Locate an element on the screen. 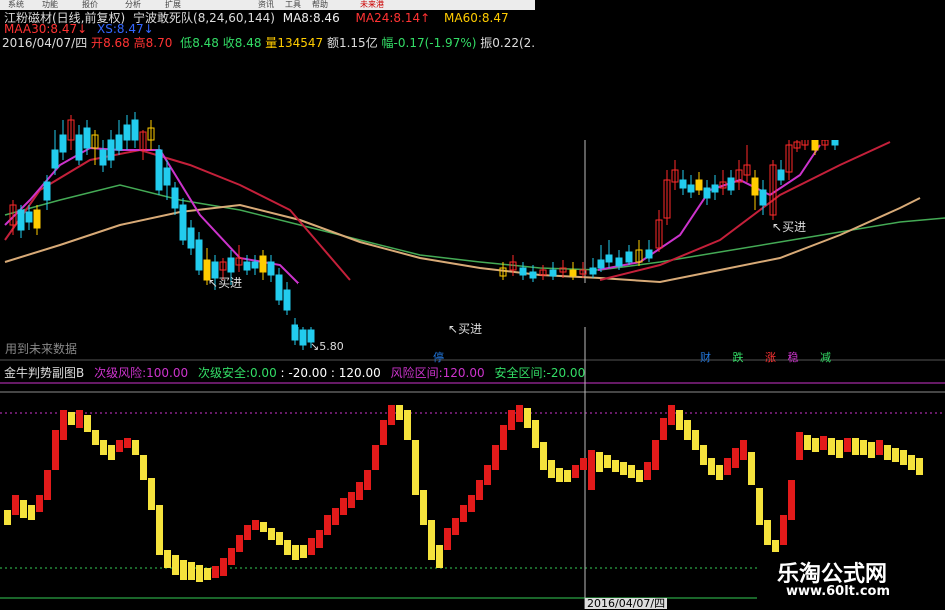 The width and height of the screenshot is (945, 610). low-label: 低 is located at coordinates (186, 43).